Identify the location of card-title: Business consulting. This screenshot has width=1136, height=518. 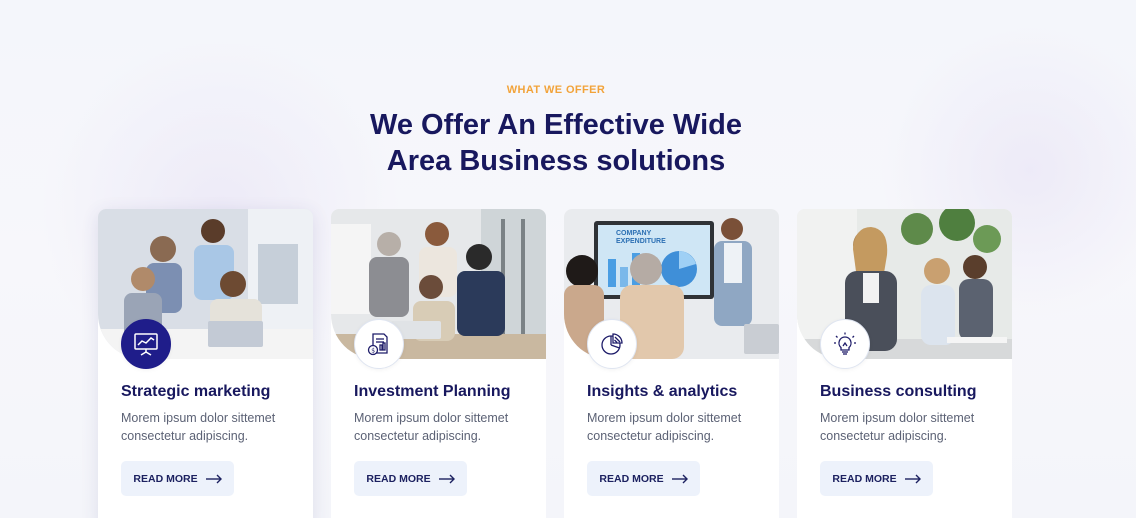
(898, 391).